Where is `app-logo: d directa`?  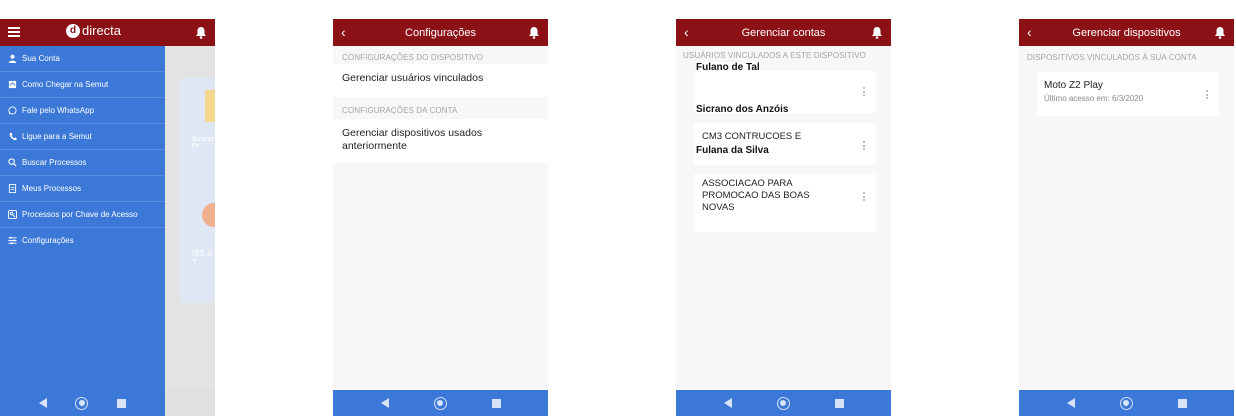
app-logo: d directa is located at coordinates (93, 30).